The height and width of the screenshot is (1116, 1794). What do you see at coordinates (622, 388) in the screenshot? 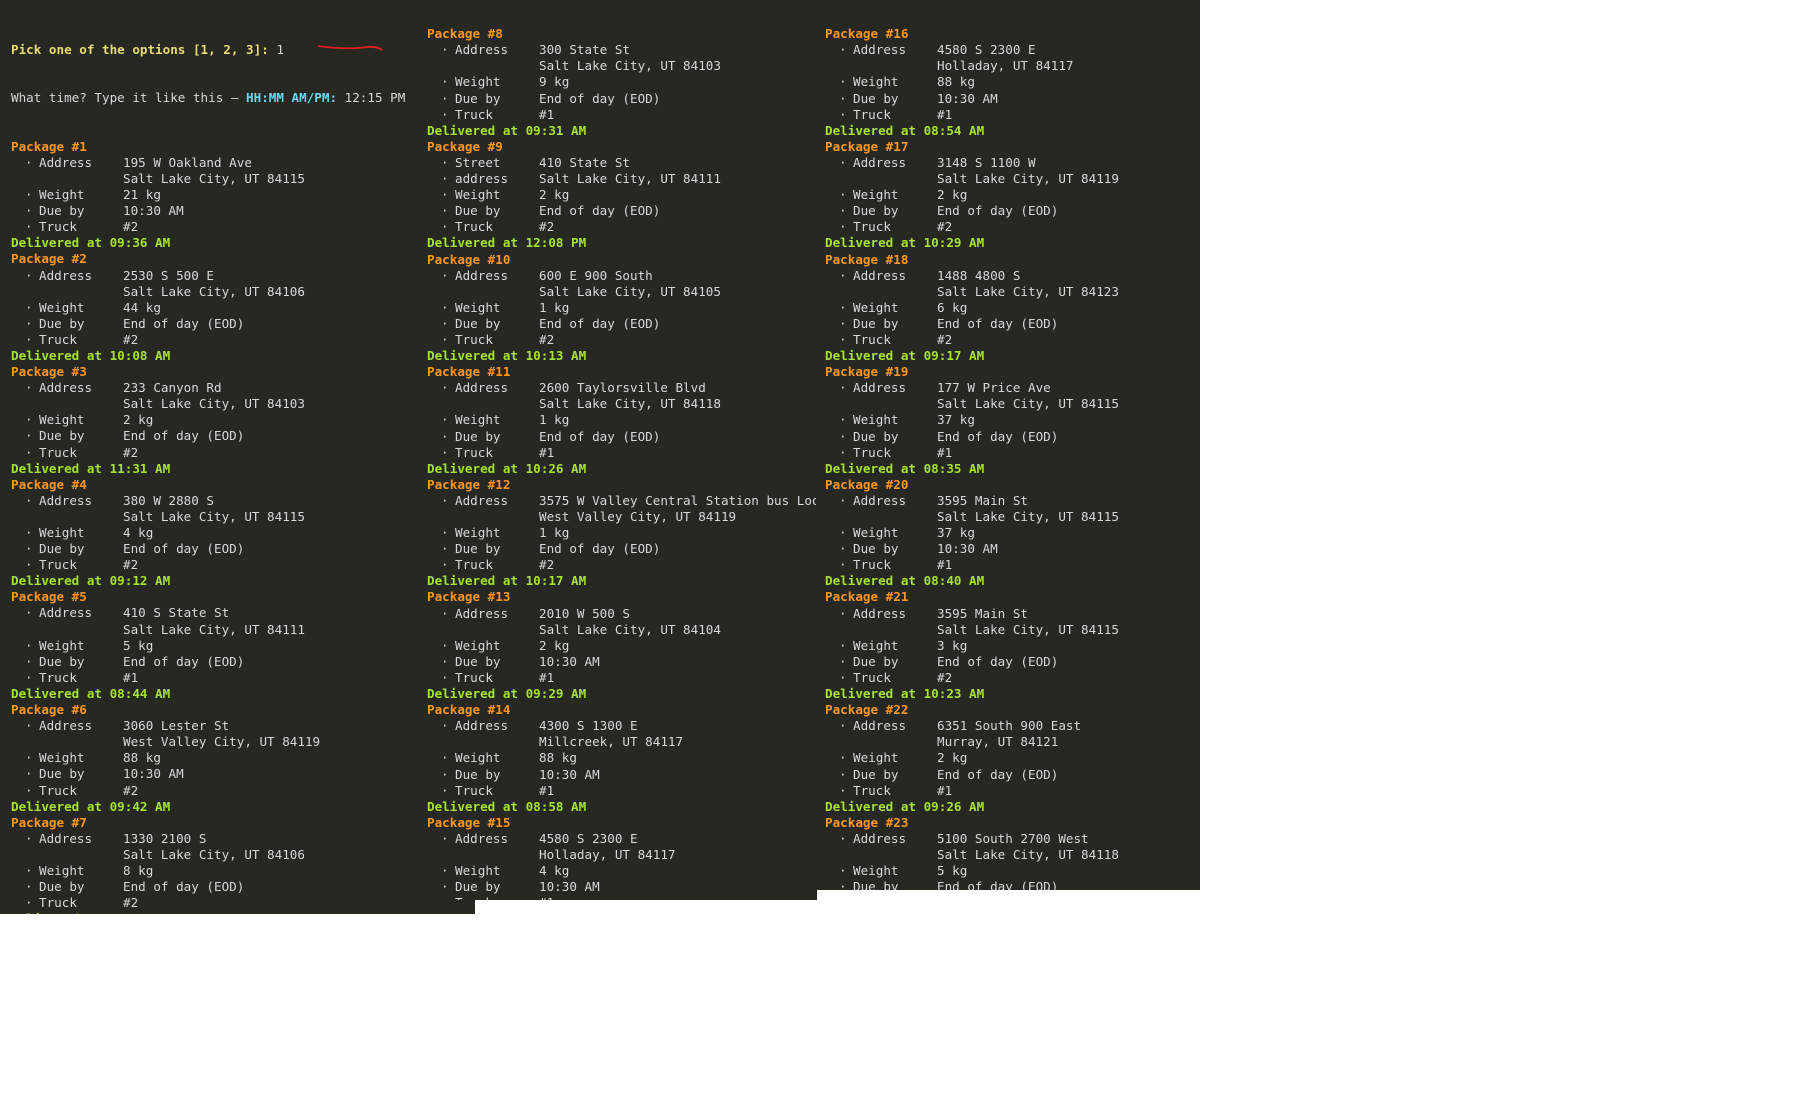
I see `address-row: · Address 2600 Taylorsville Blvd` at bounding box center [622, 388].